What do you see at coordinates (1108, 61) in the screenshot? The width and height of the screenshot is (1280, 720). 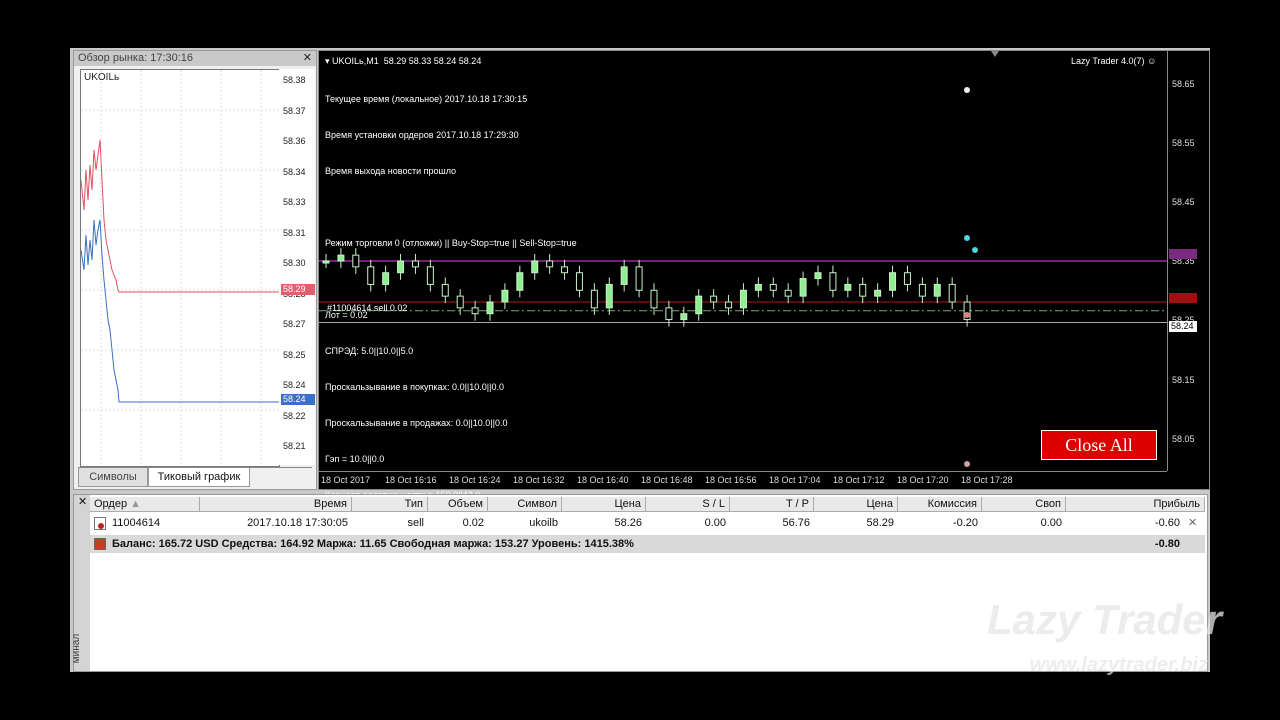 I see `expert-name: Lazy Trader 4.0(7)` at bounding box center [1108, 61].